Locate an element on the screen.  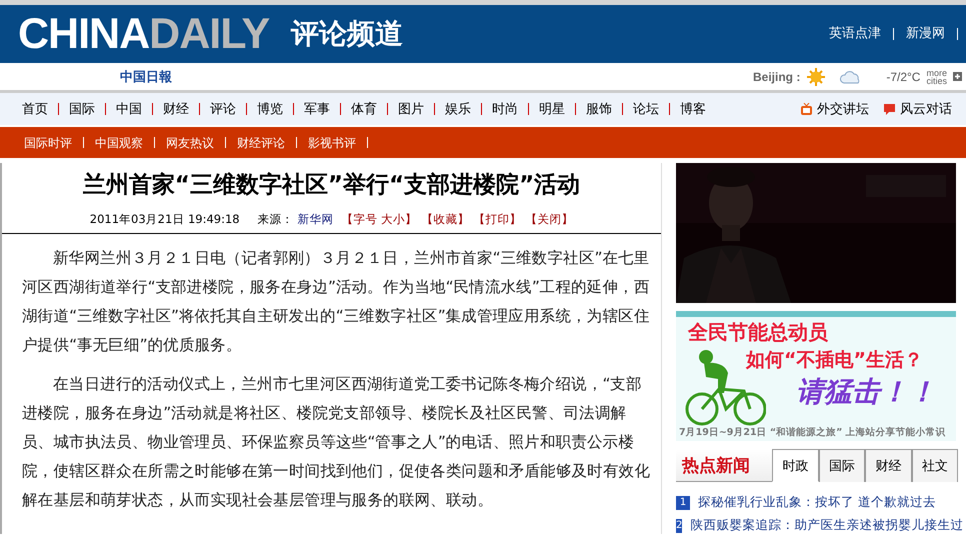
nav-link: 明星 is located at coordinates (552, 109).